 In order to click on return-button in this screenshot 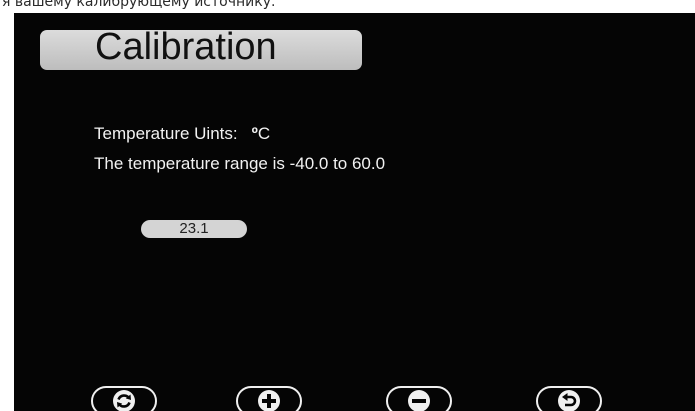, I will do `click(569, 398)`.